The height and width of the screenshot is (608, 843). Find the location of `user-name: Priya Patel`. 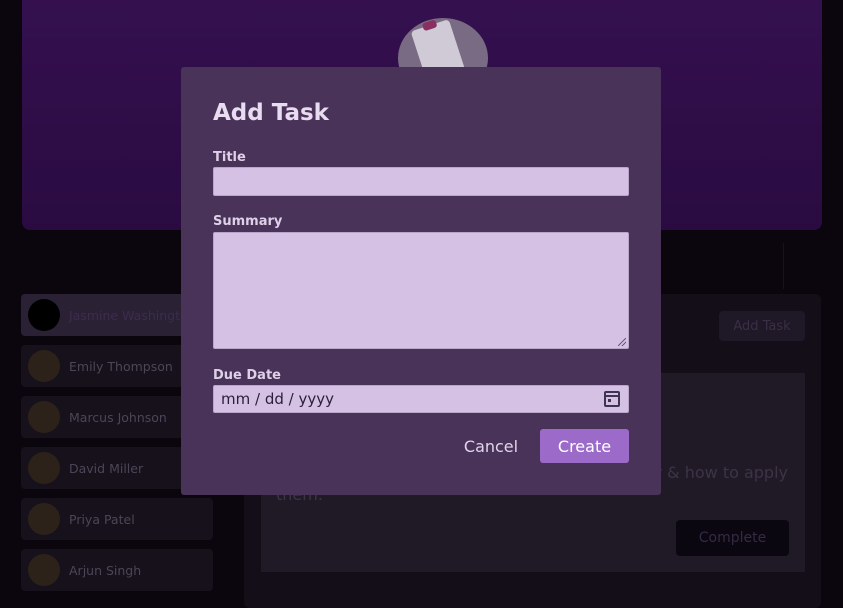

user-name: Priya Patel is located at coordinates (102, 519).